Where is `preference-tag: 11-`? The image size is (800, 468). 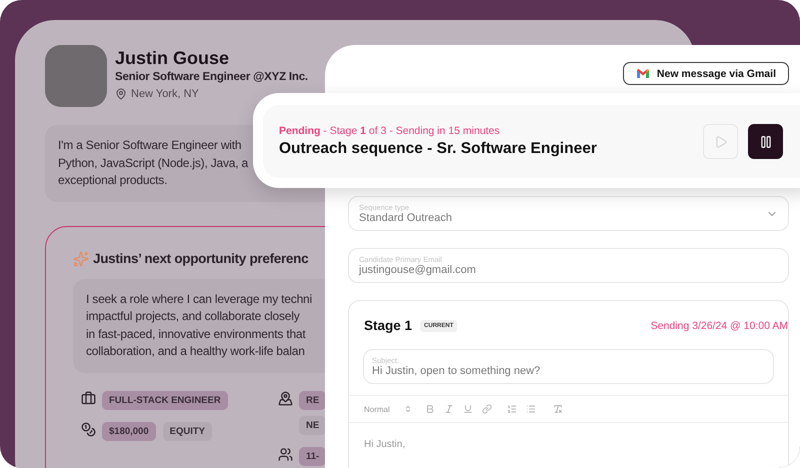 preference-tag: 11- is located at coordinates (312, 456).